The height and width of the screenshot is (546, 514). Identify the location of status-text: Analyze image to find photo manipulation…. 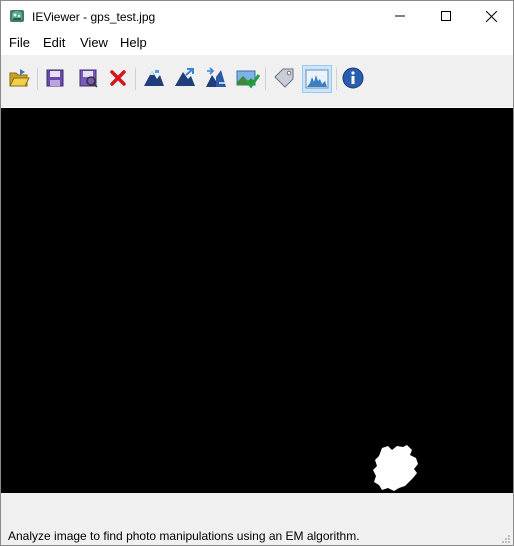
(184, 536).